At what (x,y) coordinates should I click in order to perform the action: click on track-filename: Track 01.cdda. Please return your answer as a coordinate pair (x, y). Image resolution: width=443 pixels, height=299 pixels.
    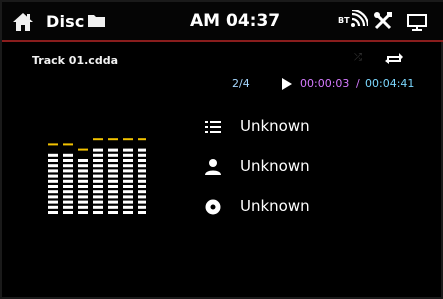
    Looking at the image, I should click on (75, 60).